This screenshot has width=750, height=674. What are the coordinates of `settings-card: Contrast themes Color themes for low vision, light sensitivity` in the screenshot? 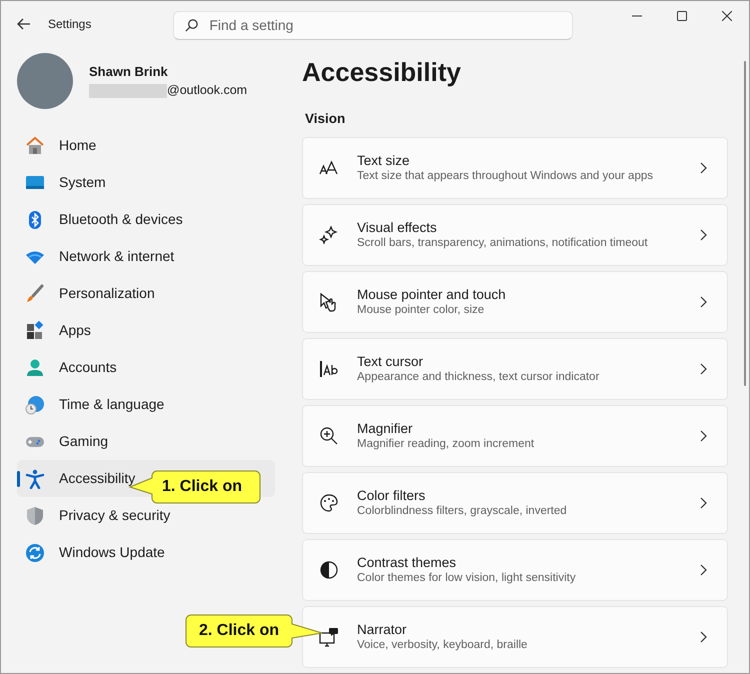 It's located at (515, 570).